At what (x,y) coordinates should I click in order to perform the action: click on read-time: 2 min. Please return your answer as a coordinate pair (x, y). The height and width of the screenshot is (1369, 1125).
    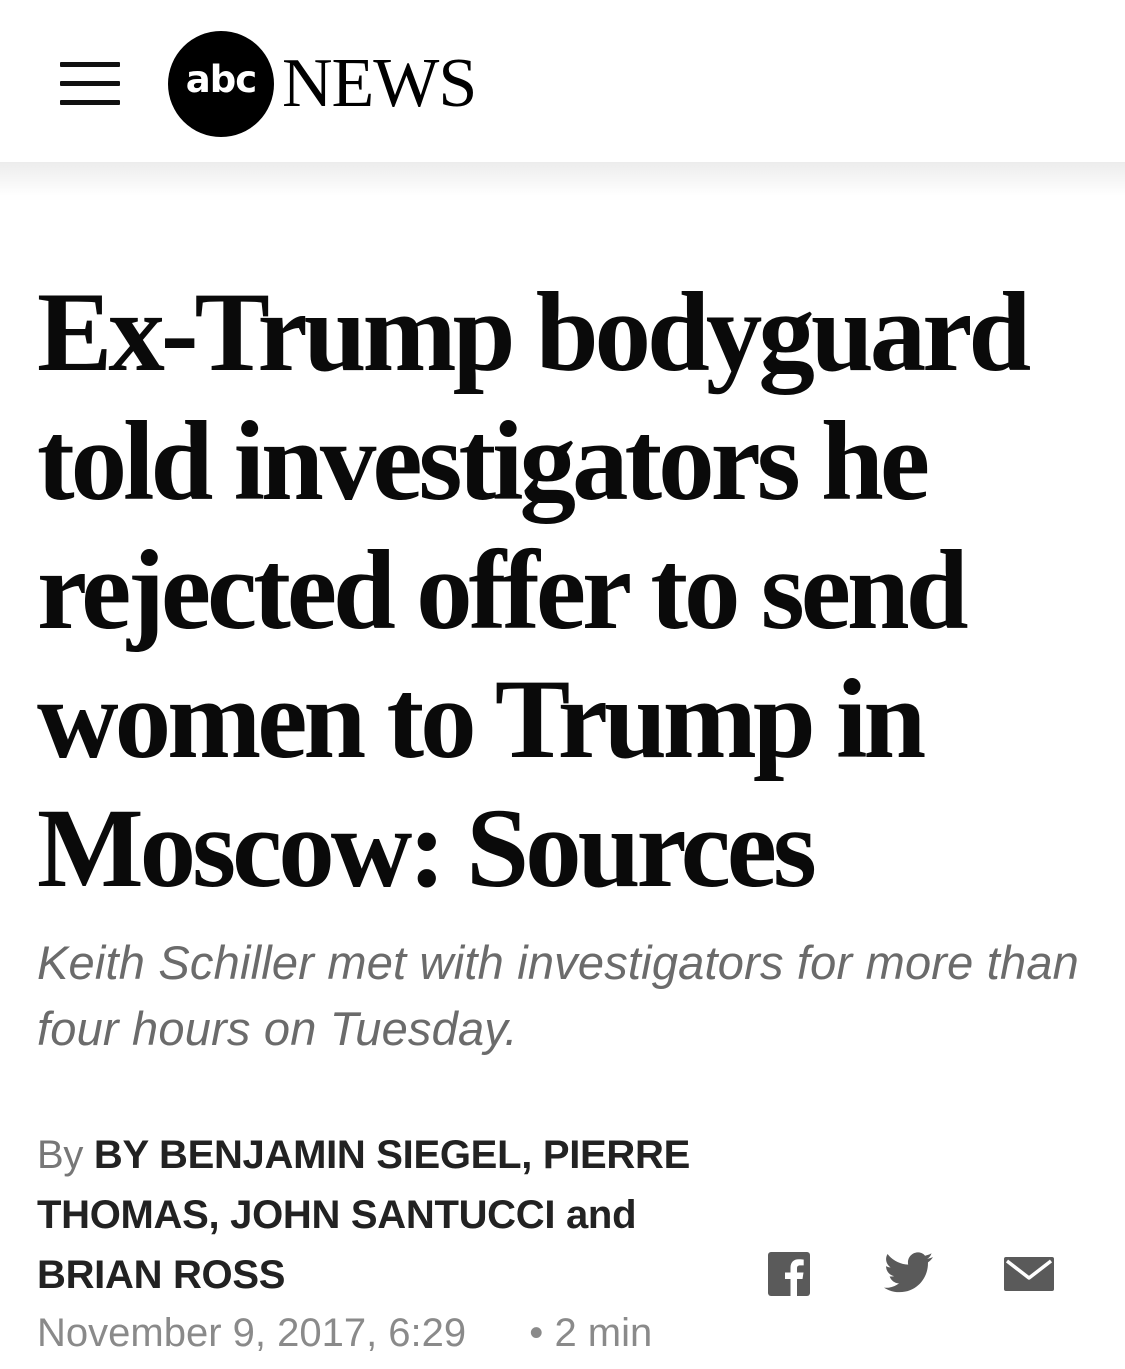
    Looking at the image, I should click on (603, 1333).